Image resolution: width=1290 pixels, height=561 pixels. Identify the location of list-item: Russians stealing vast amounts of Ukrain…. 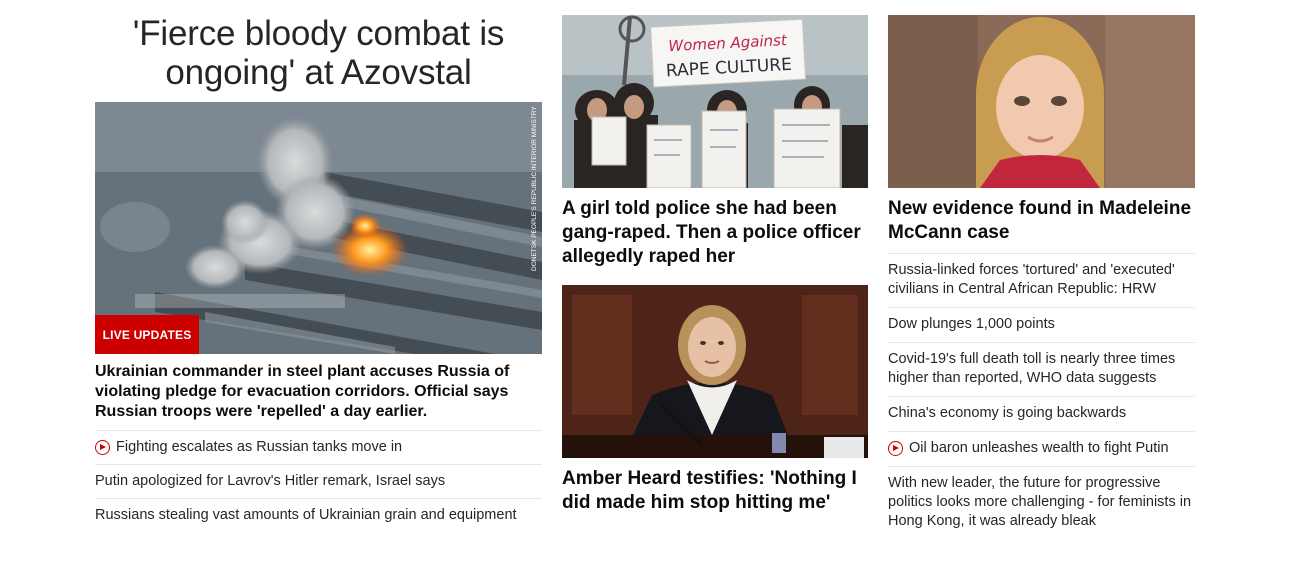
(318, 515).